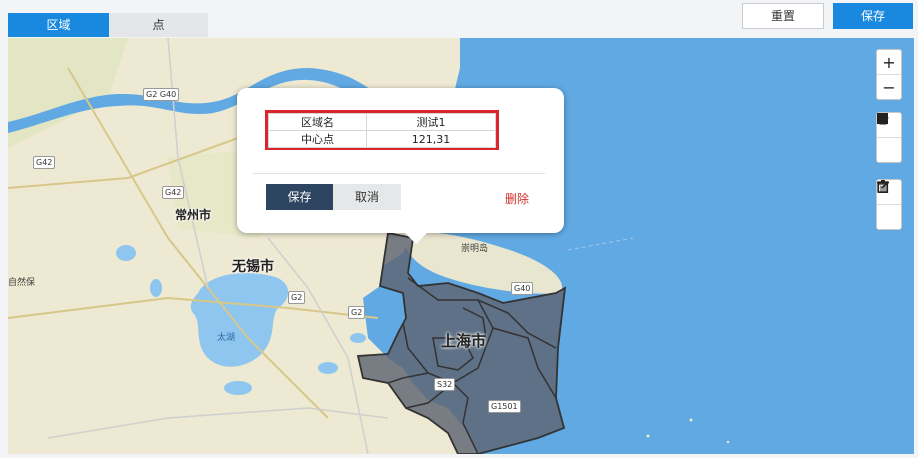  I want to click on trash-icon, so click(889, 204).